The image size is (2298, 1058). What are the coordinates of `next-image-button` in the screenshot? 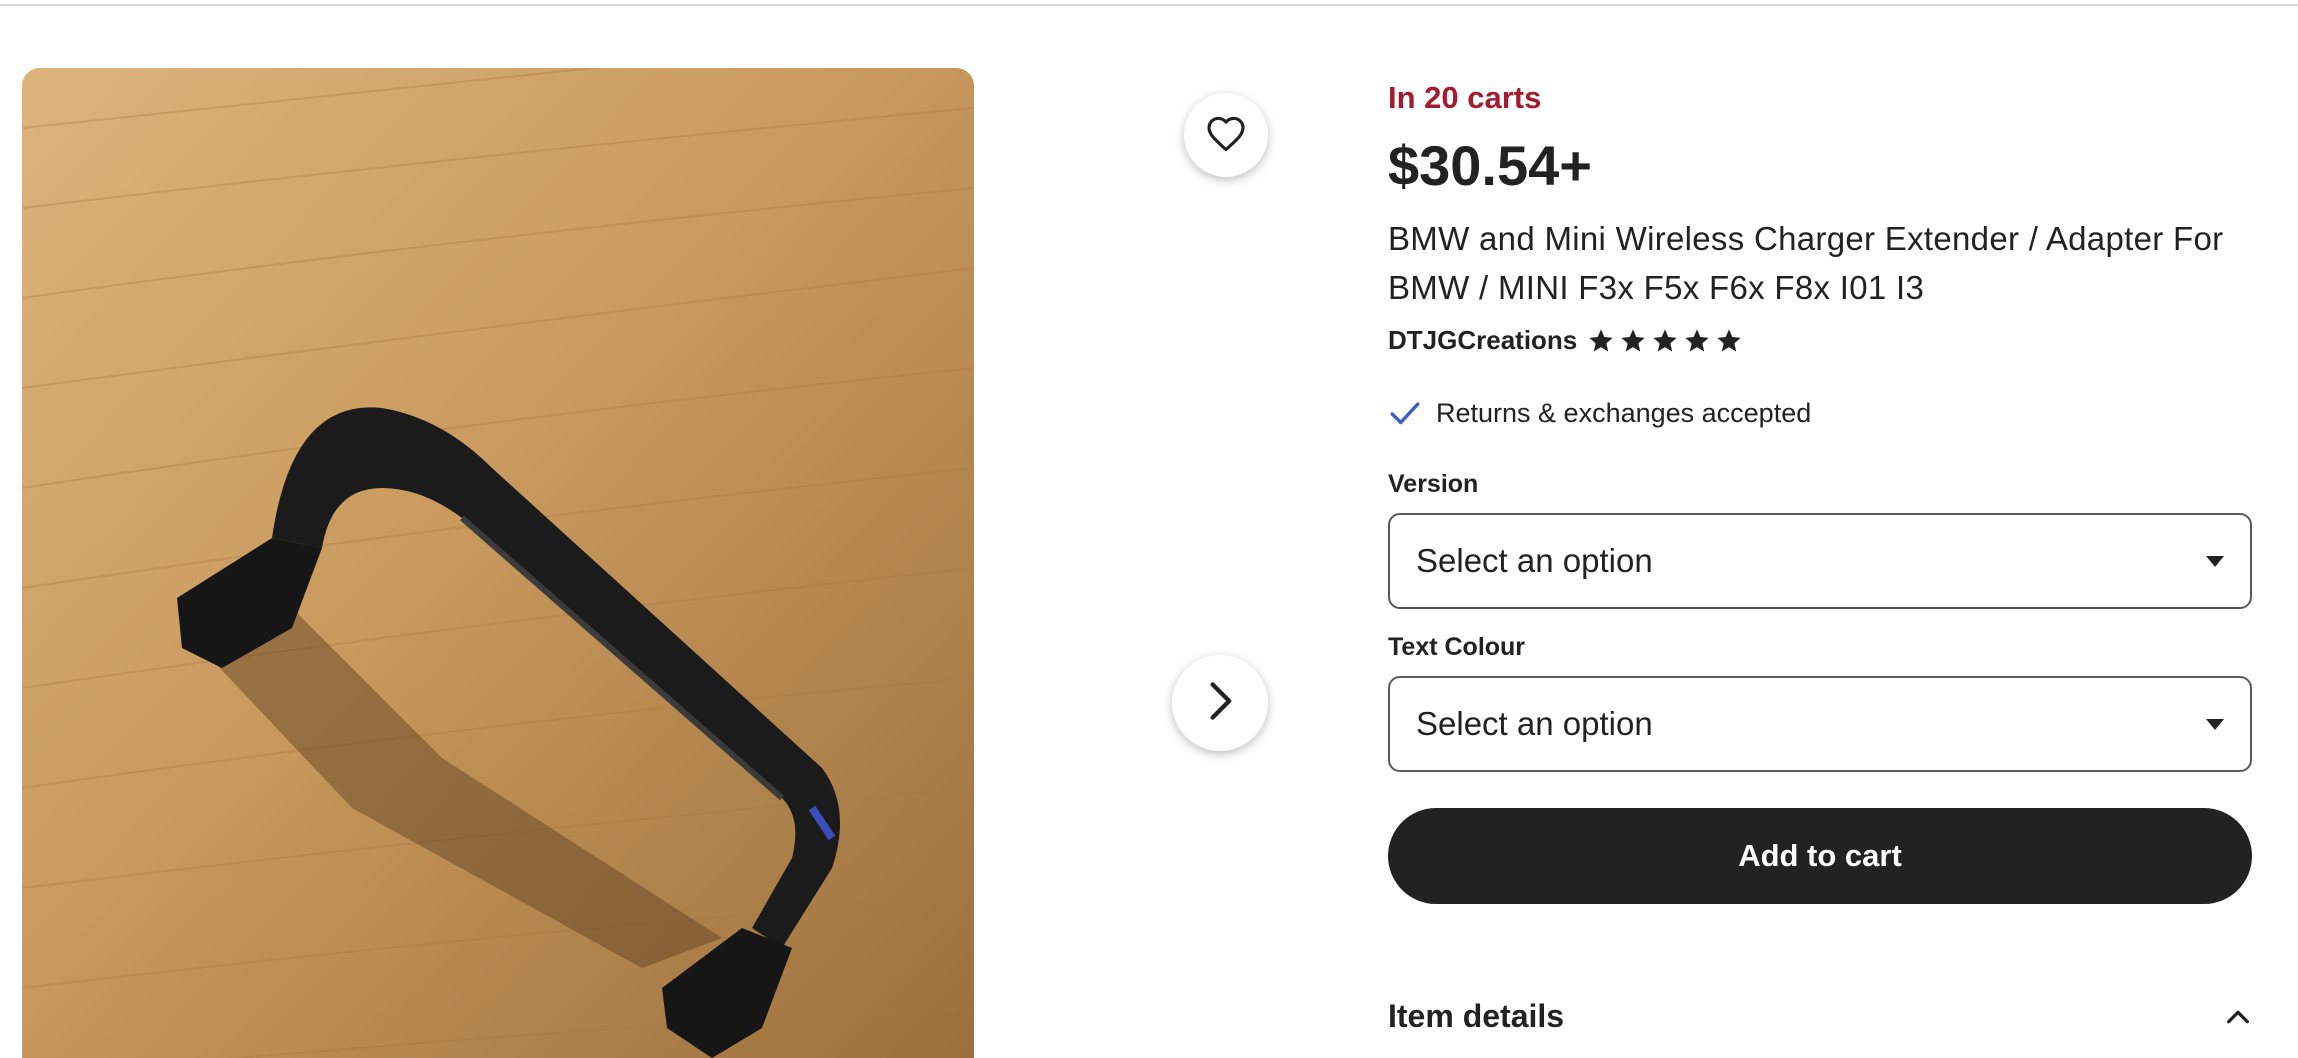 It's located at (1220, 703).